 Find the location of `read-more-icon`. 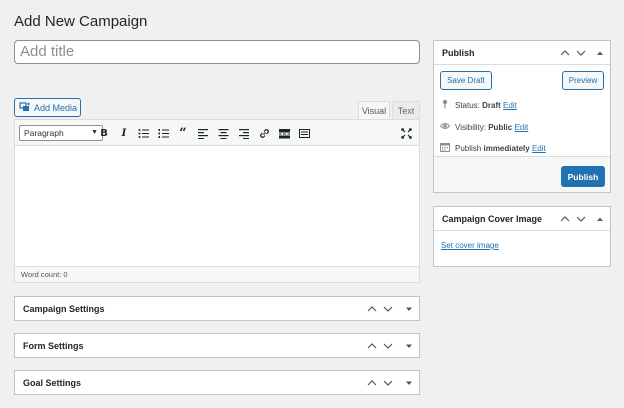

read-more-icon is located at coordinates (284, 133).